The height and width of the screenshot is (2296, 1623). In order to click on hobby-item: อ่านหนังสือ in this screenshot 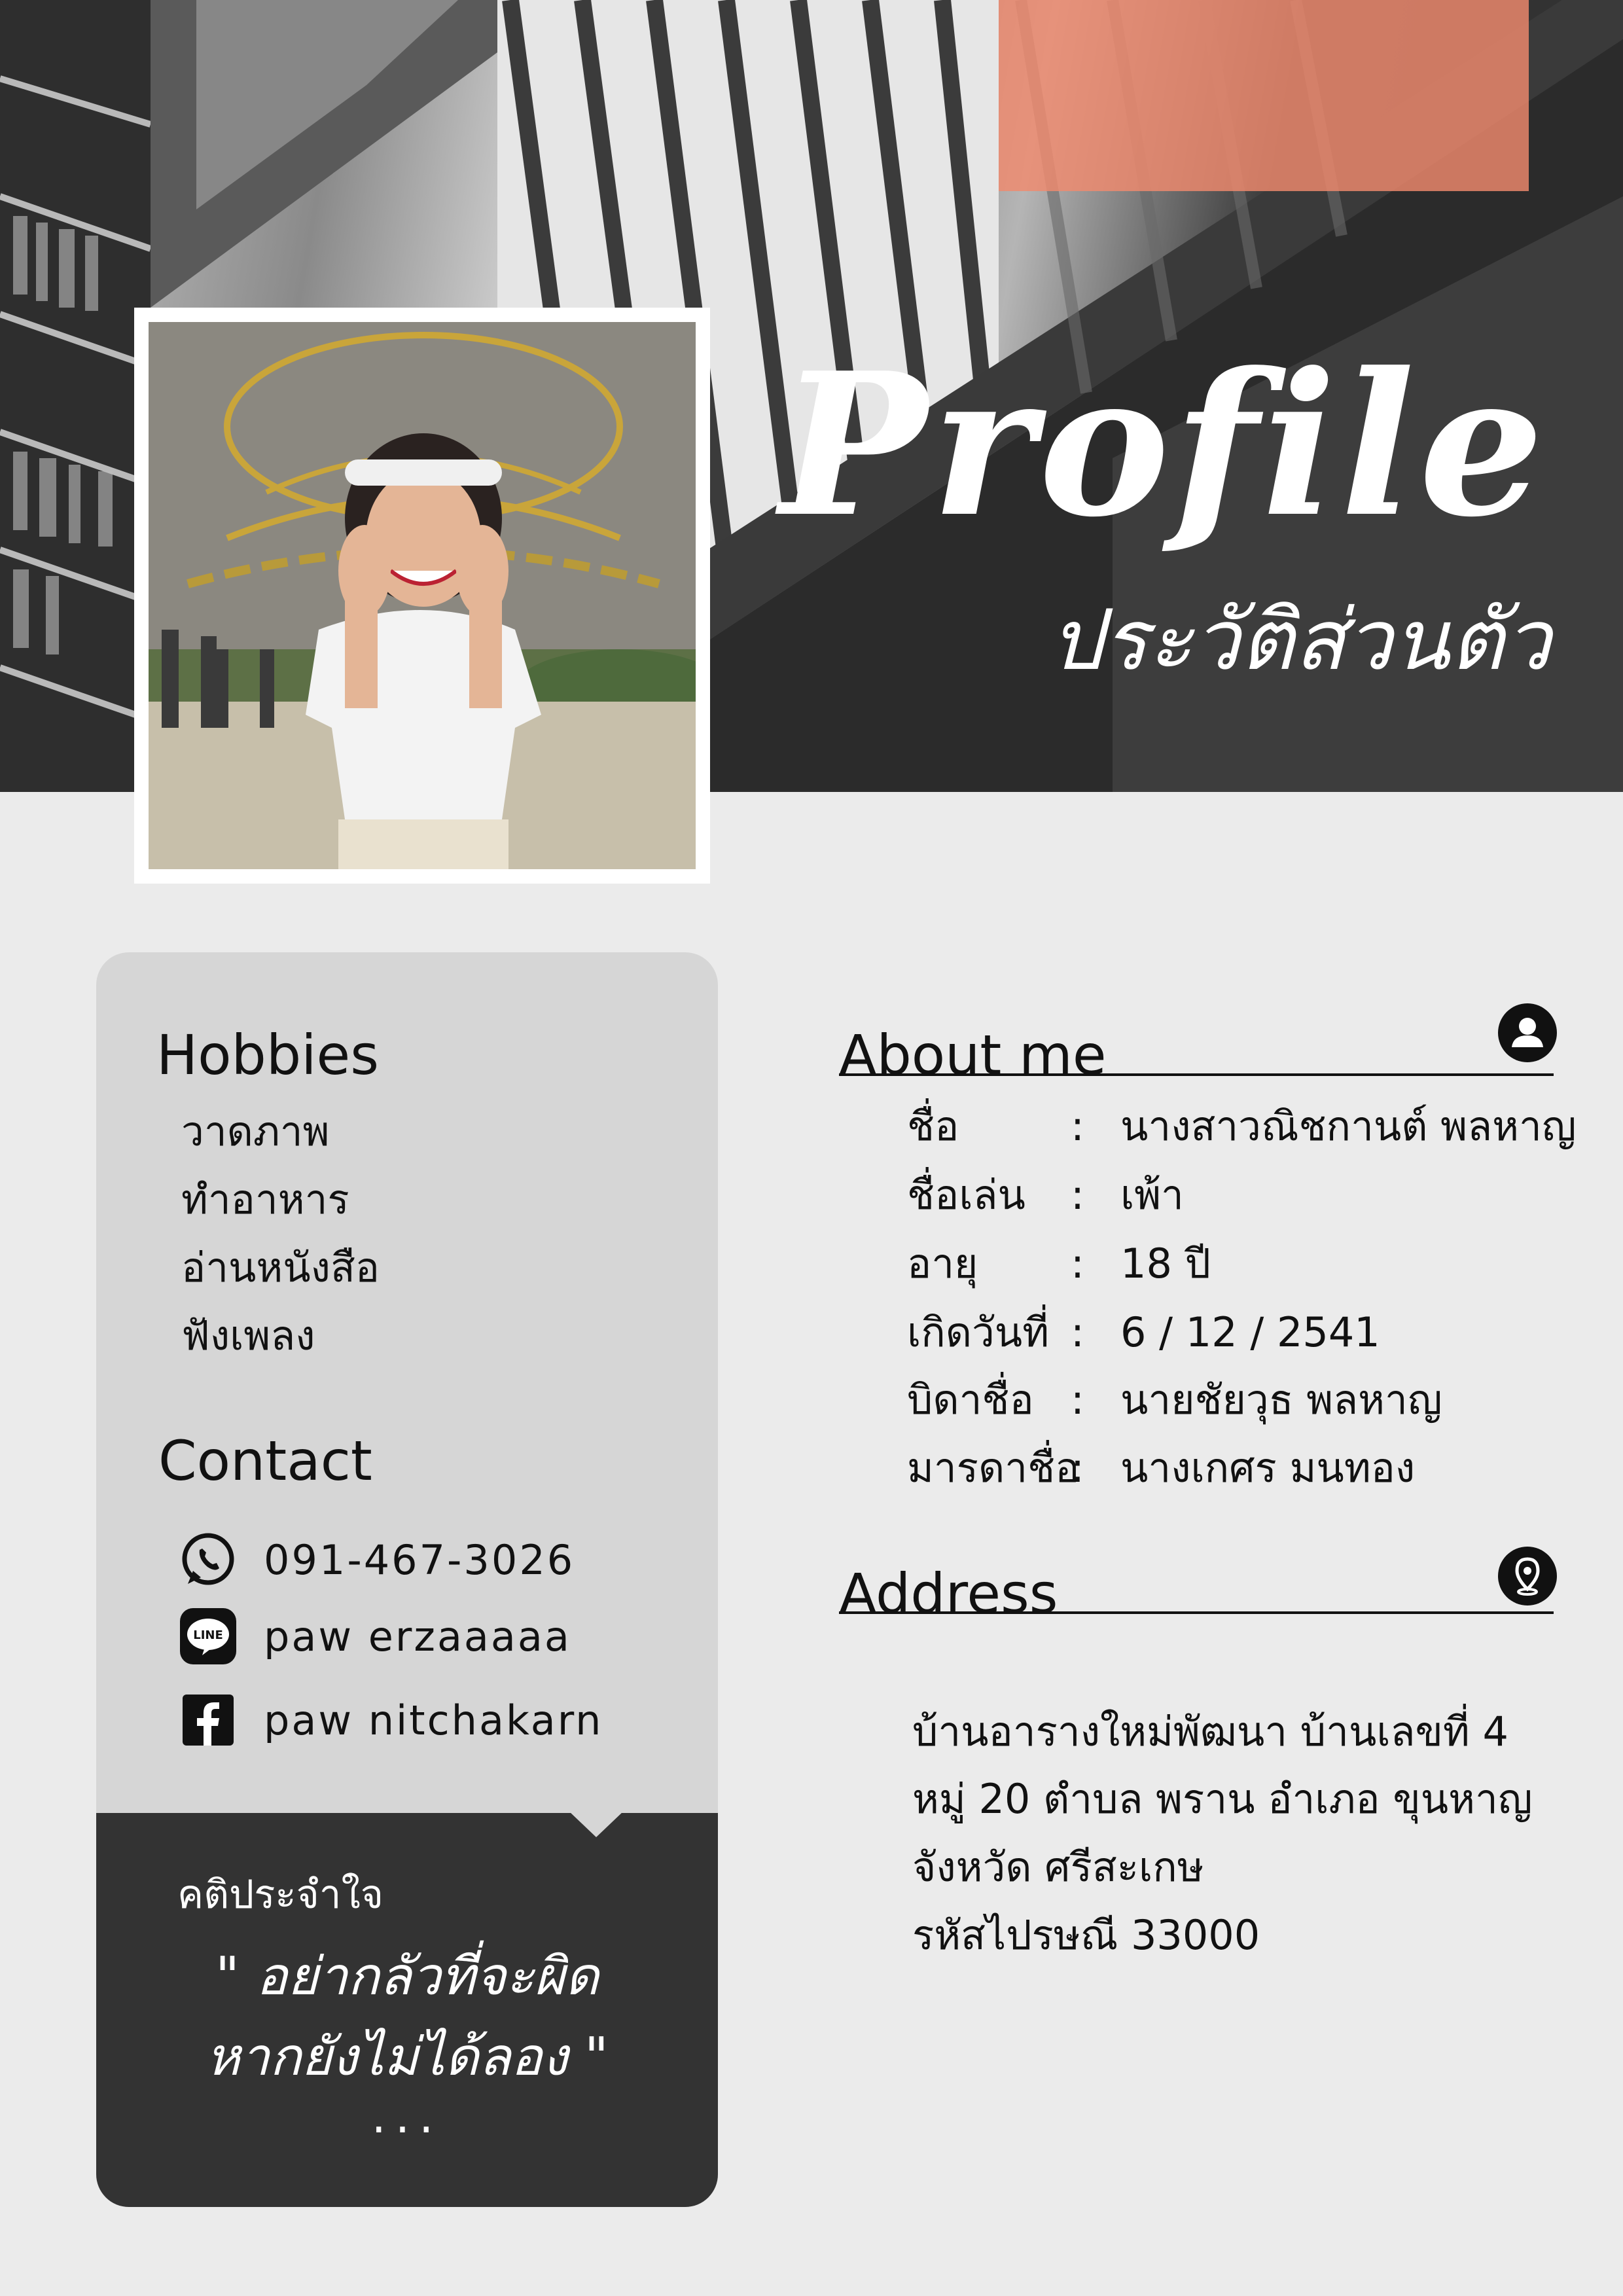, I will do `click(280, 1267)`.